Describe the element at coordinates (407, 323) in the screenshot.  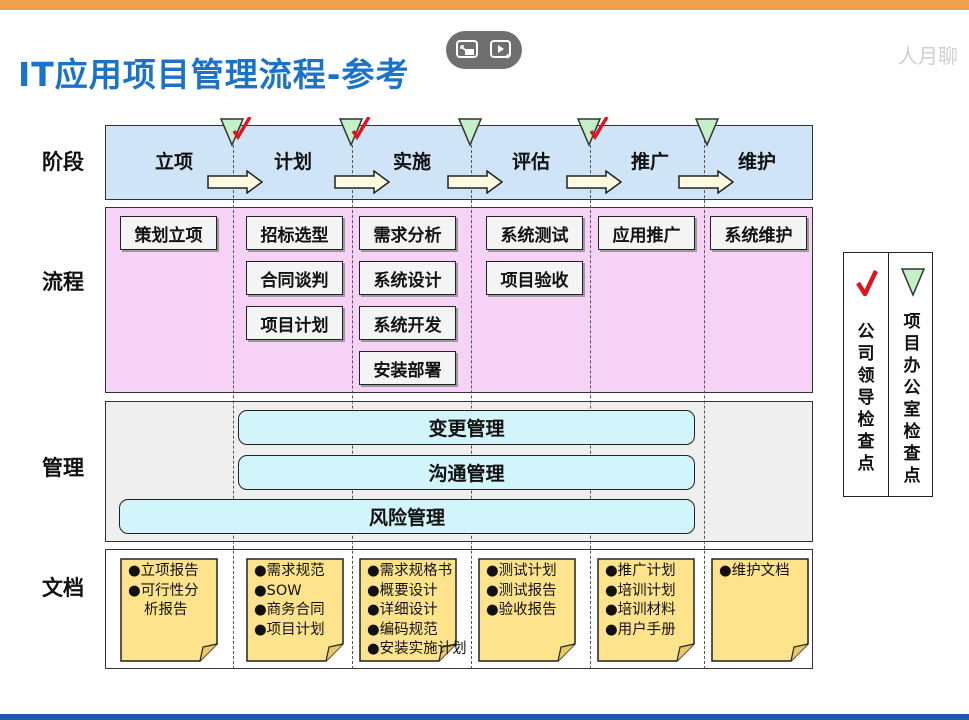
I see `flow-step: 系统开发` at that location.